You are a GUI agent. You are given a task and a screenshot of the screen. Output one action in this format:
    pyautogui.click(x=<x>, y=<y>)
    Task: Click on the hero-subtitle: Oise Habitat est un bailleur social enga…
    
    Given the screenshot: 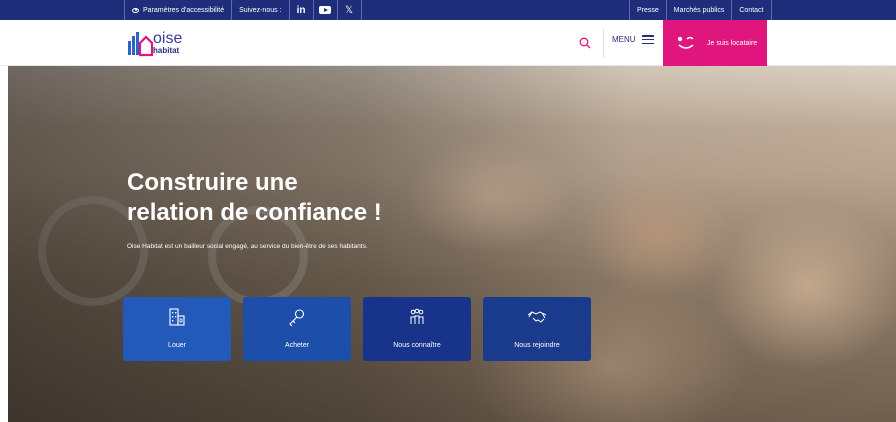 What is the action you would take?
    pyautogui.click(x=247, y=246)
    